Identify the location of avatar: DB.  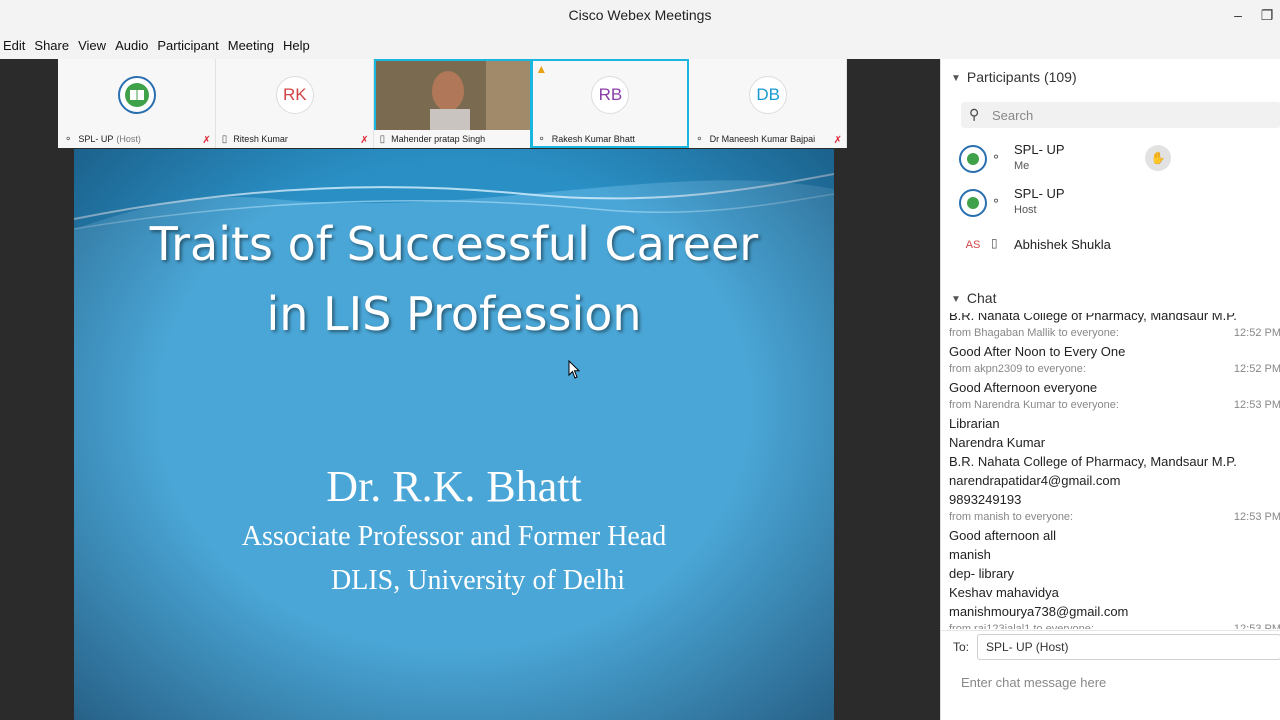
(768, 95).